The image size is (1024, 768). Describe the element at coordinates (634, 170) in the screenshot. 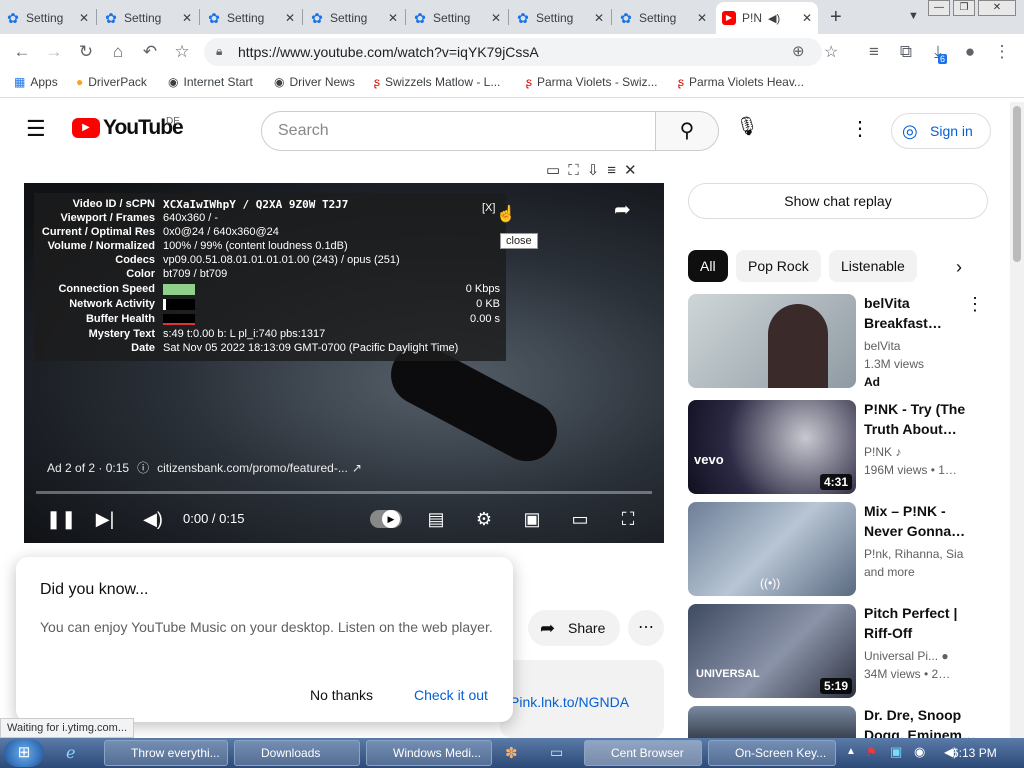

I see `close-icon: ✕` at that location.